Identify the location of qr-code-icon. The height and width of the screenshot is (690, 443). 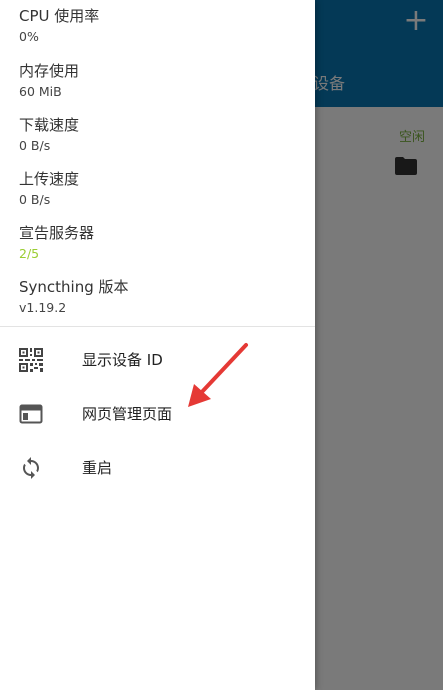
(31, 360).